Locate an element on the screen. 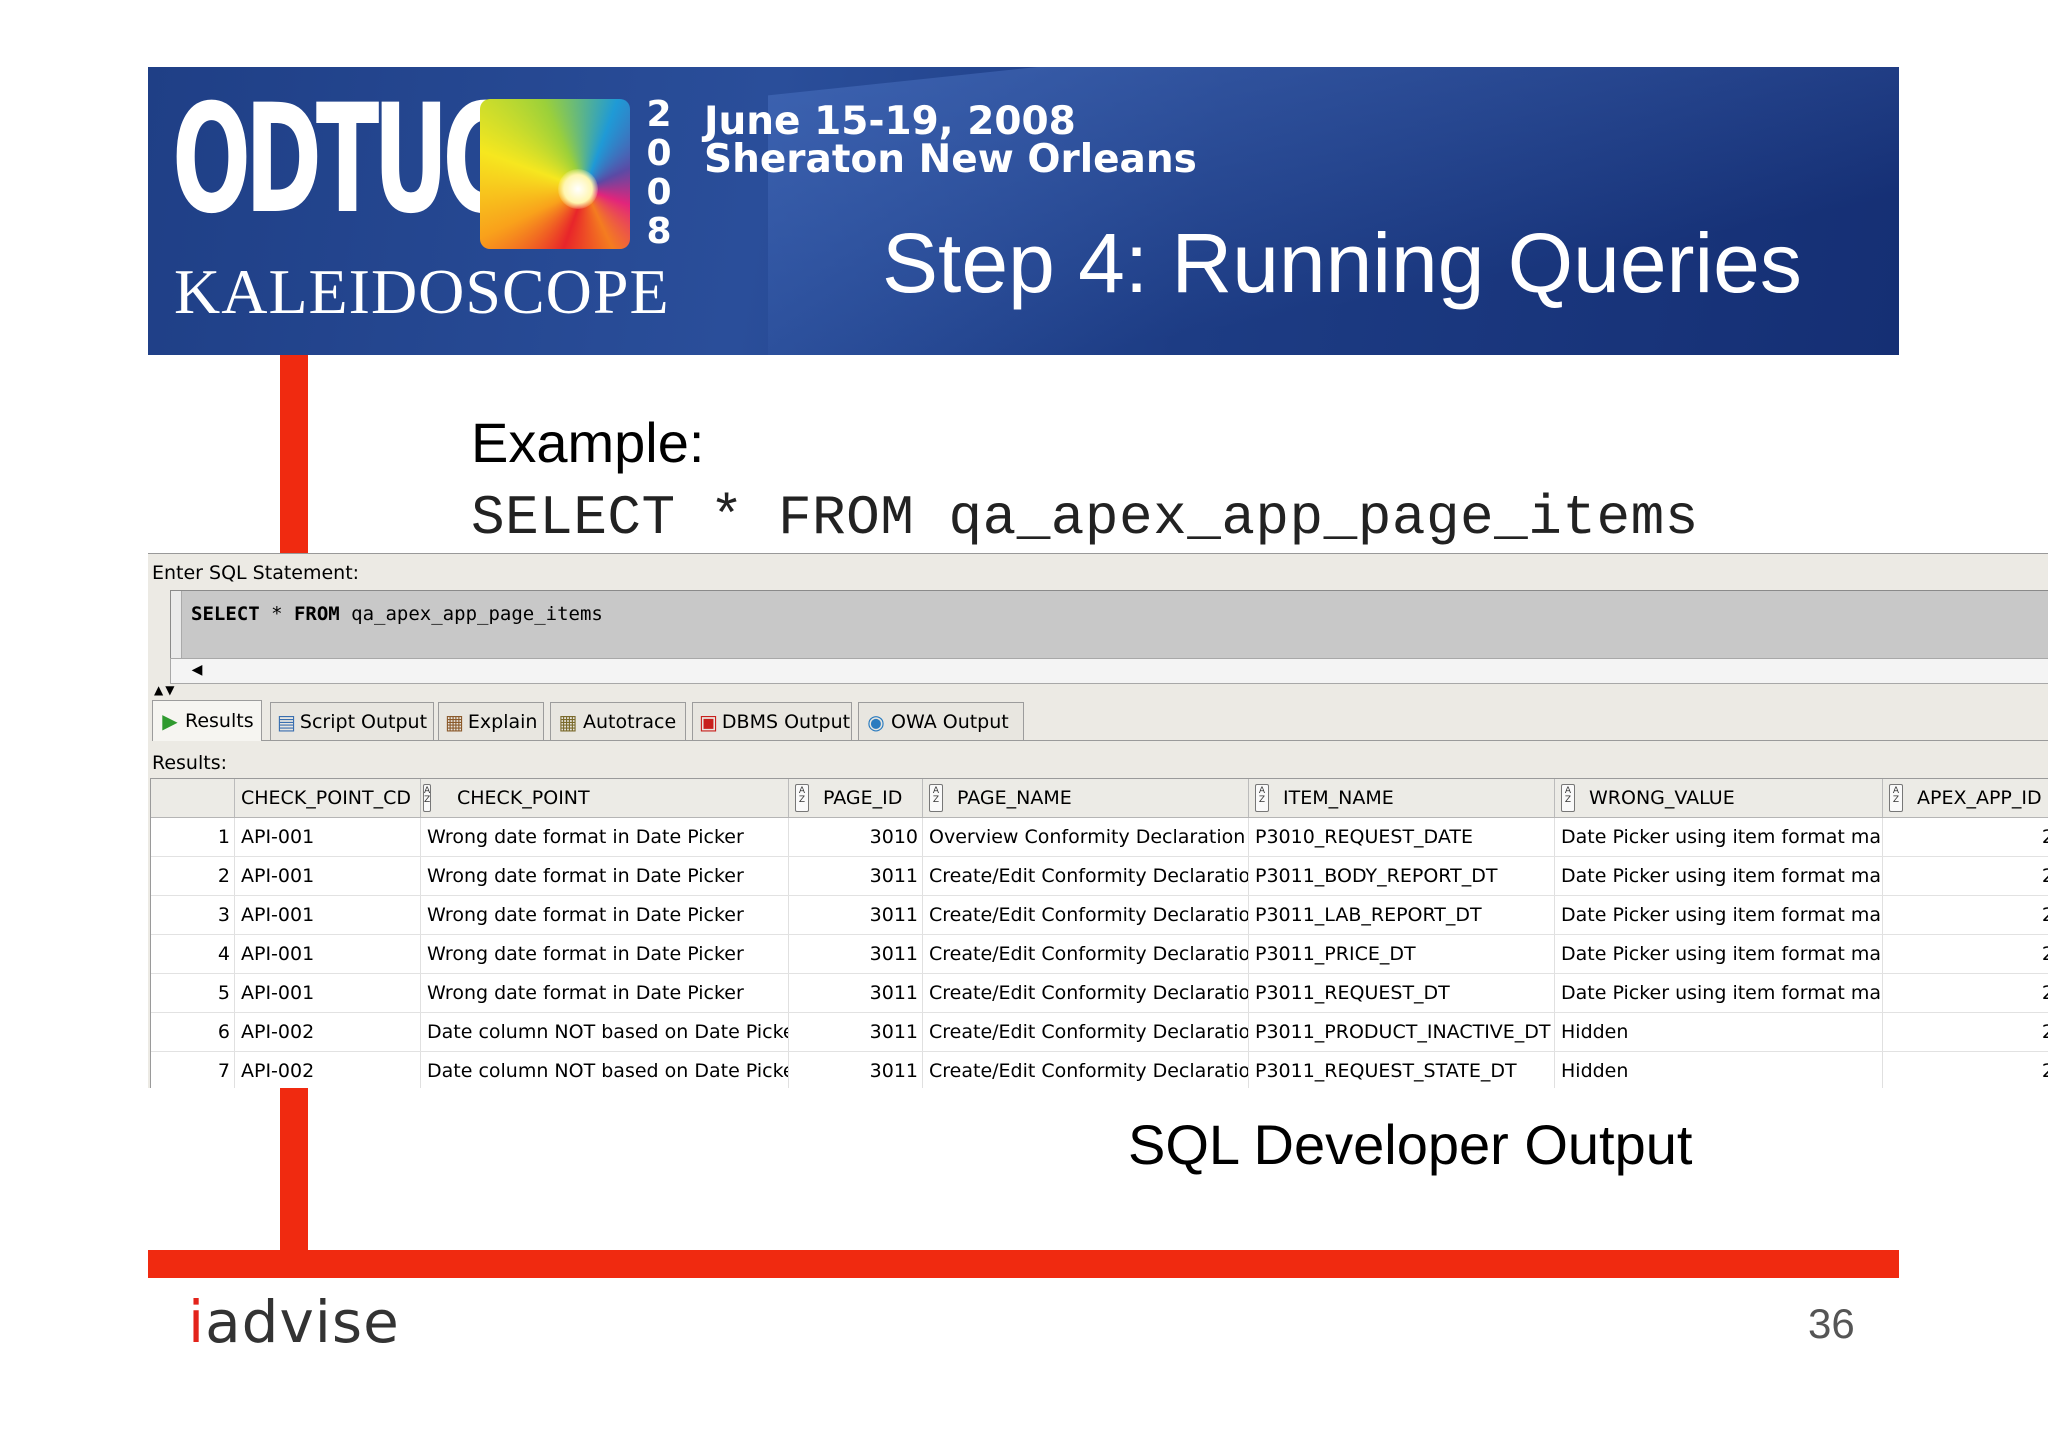  page-id-cell: 3010 is located at coordinates (856, 837).